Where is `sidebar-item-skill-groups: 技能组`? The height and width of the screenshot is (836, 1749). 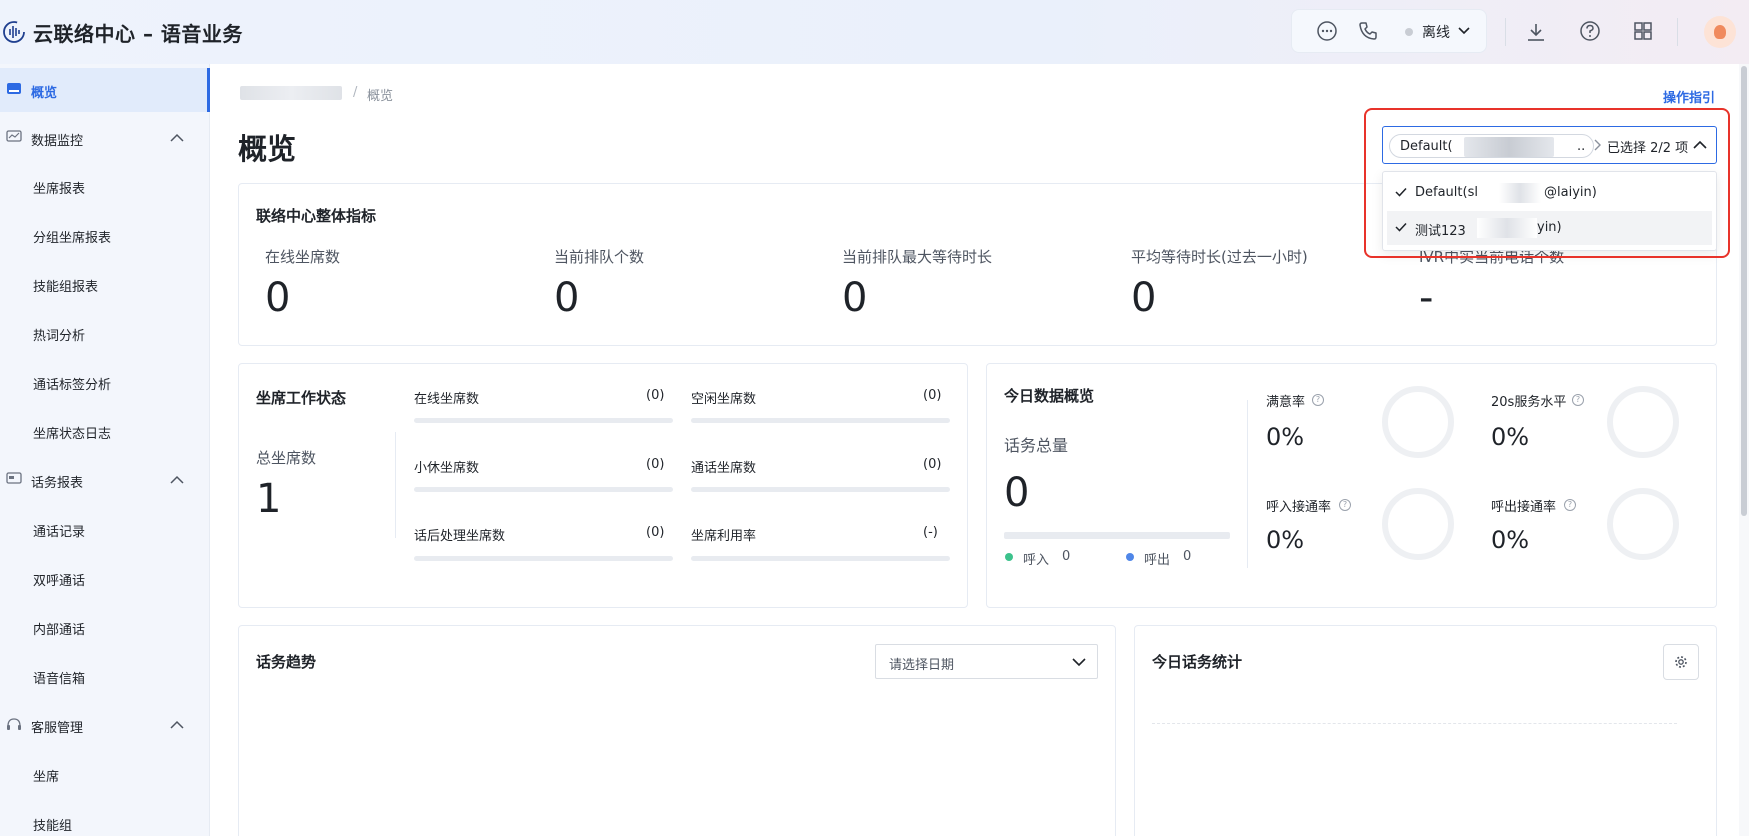
sidebar-item-skill-groups: 技能组 is located at coordinates (104, 818).